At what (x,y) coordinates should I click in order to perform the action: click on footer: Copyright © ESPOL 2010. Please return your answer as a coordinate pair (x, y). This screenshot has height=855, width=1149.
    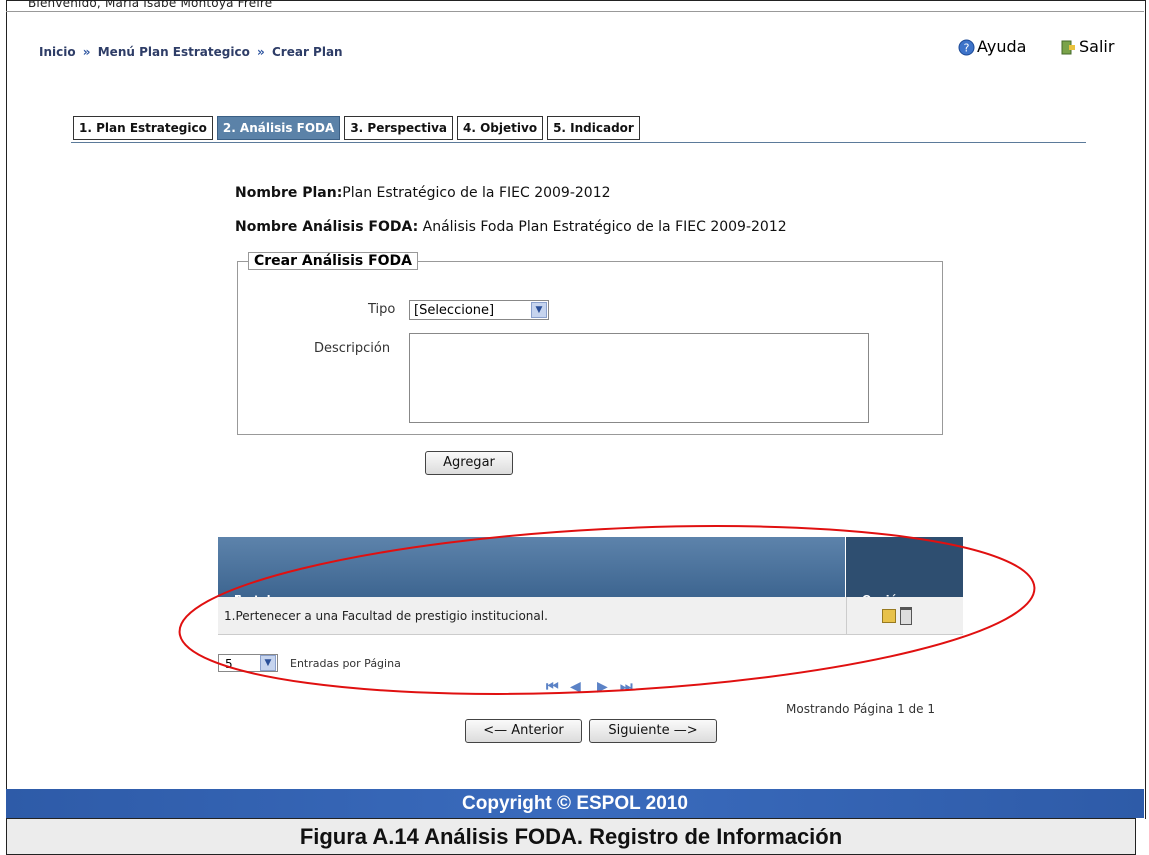
    Looking at the image, I should click on (575, 803).